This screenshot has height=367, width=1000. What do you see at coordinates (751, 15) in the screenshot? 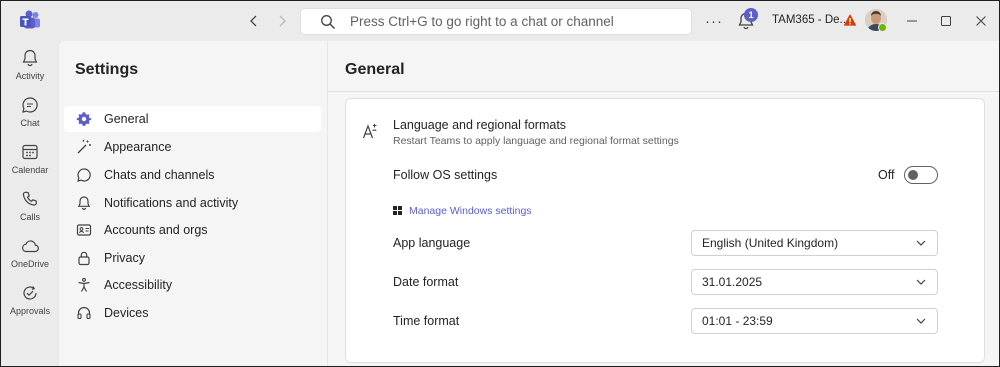
I see `notification-badge: 1` at bounding box center [751, 15].